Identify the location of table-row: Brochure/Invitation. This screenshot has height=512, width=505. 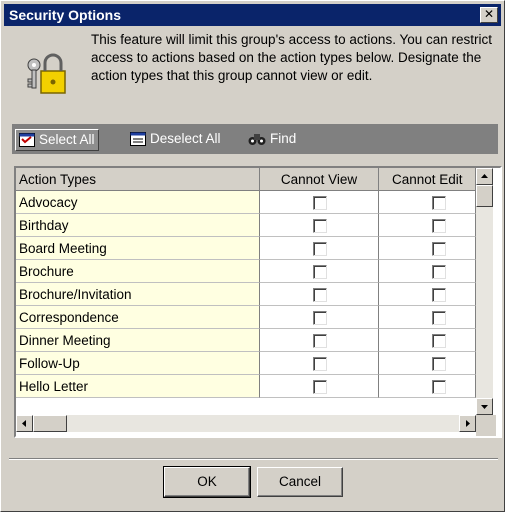
(246, 294).